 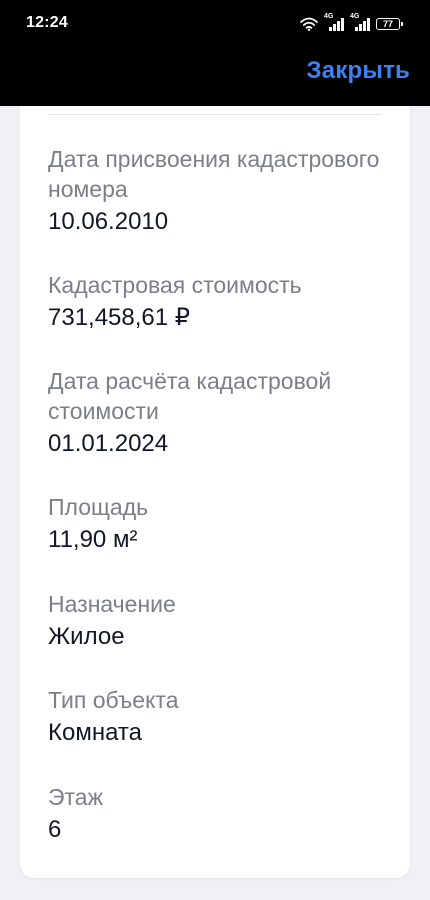 What do you see at coordinates (309, 24) in the screenshot?
I see `wifi-icon` at bounding box center [309, 24].